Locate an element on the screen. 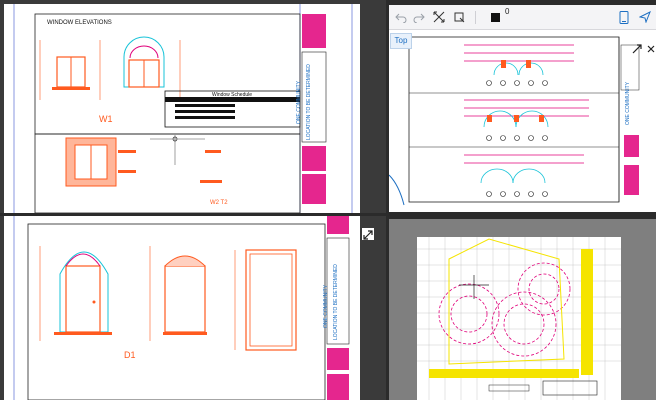 The height and width of the screenshot is (400, 656). expand-button-doors is located at coordinates (368, 234).